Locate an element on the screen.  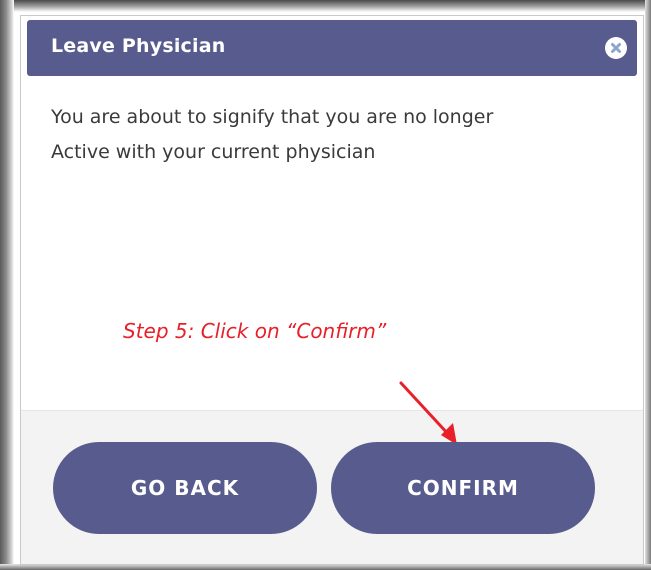
message-line-2: Active with your current physician is located at coordinates (213, 152).